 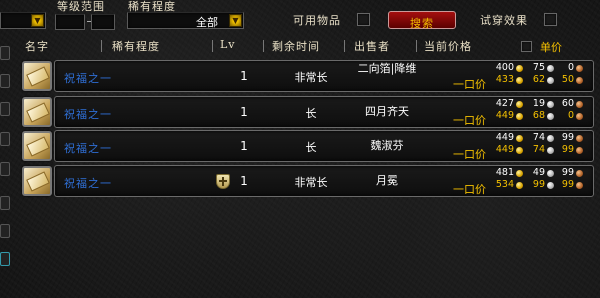 I want to click on usable-items-checkbox, so click(x=363, y=19).